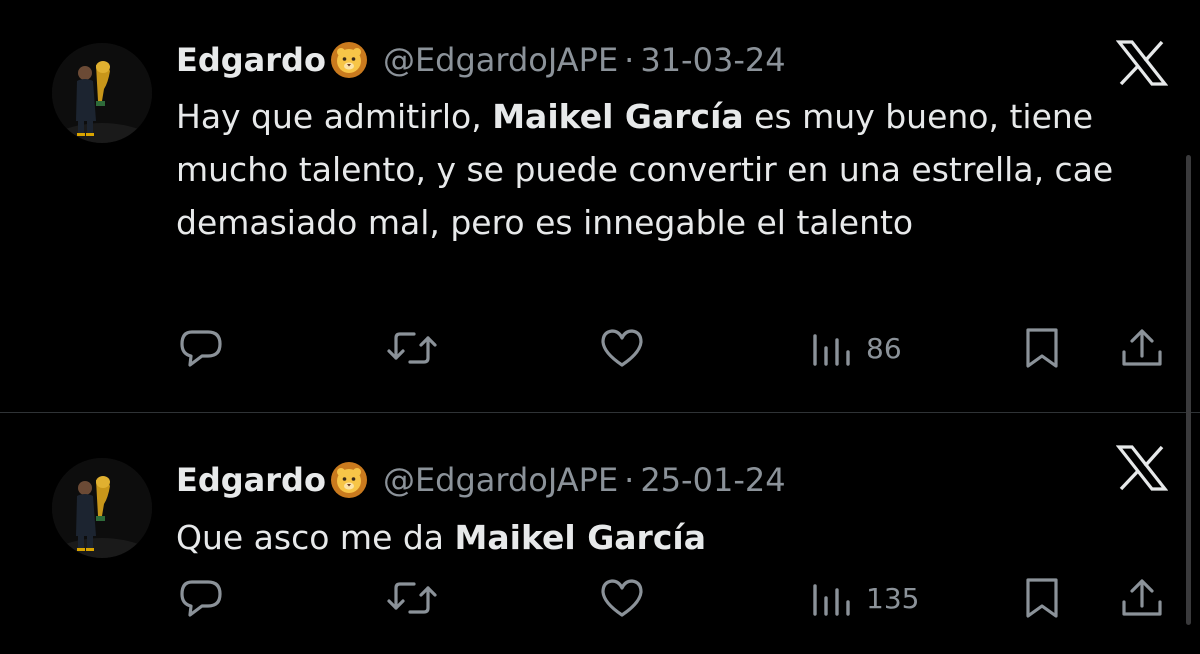  What do you see at coordinates (1188, 390) in the screenshot?
I see `scrollbar` at bounding box center [1188, 390].